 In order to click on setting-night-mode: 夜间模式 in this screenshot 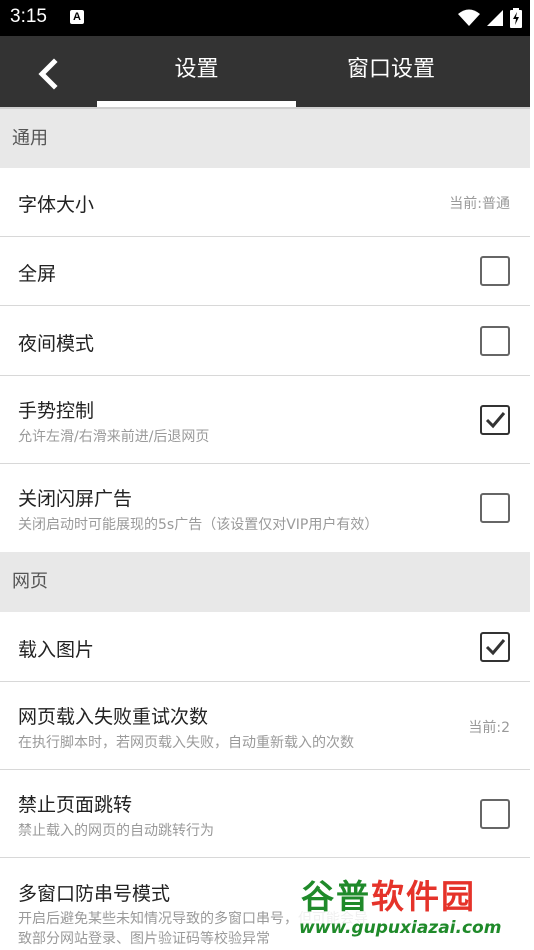, I will do `click(265, 341)`.